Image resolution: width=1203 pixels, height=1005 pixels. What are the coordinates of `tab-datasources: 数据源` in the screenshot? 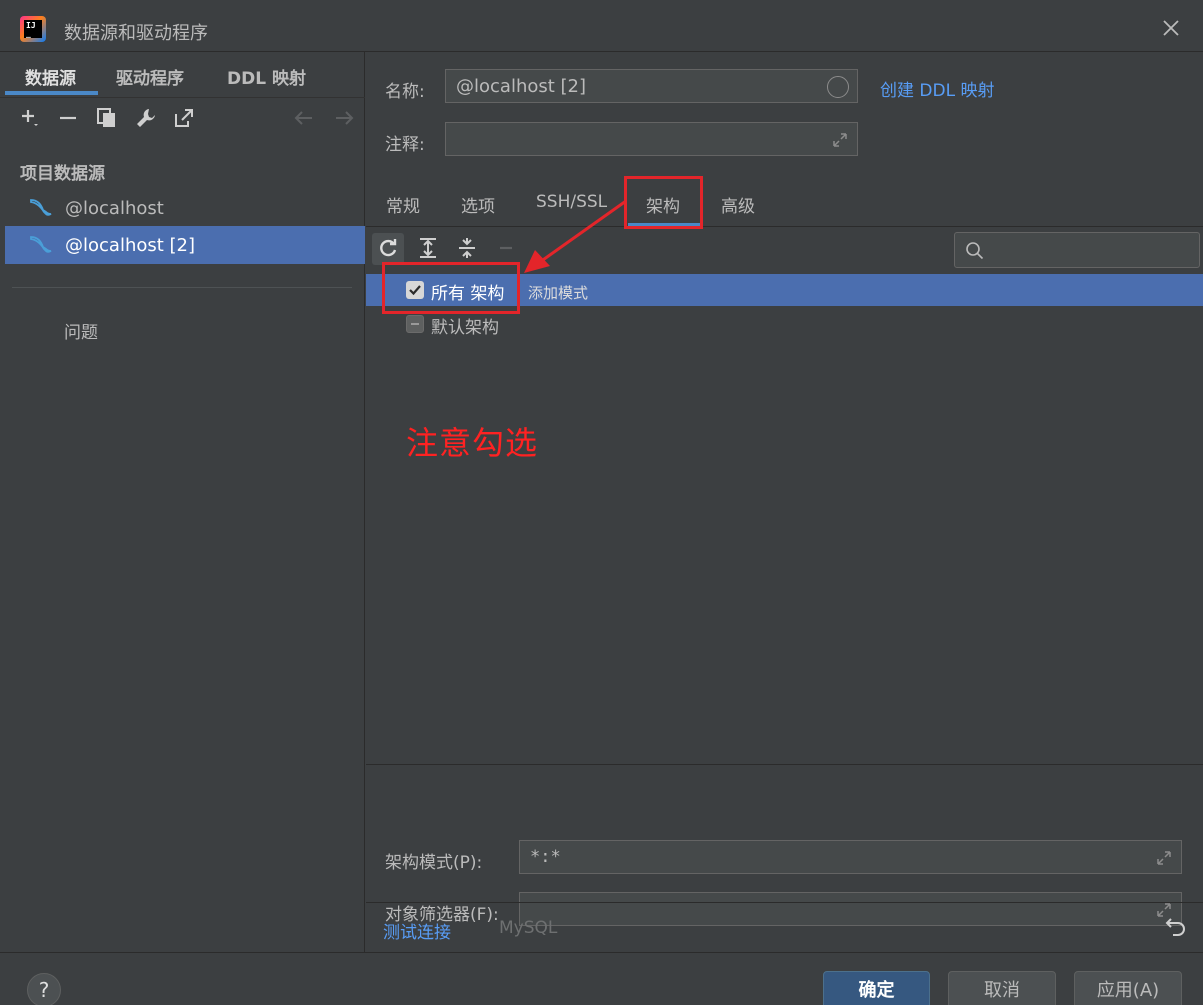 It's located at (50, 76).